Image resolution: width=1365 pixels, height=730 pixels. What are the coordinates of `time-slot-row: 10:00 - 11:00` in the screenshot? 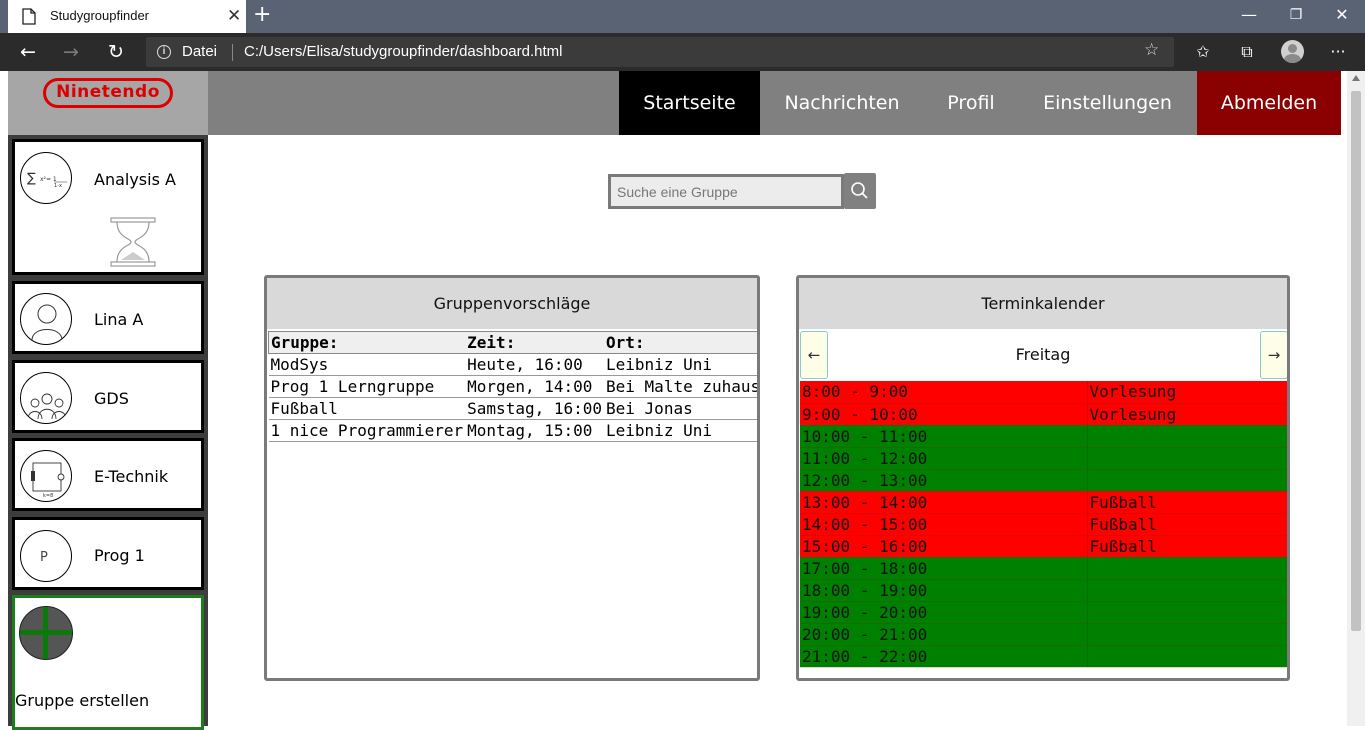 It's located at (1043, 436).